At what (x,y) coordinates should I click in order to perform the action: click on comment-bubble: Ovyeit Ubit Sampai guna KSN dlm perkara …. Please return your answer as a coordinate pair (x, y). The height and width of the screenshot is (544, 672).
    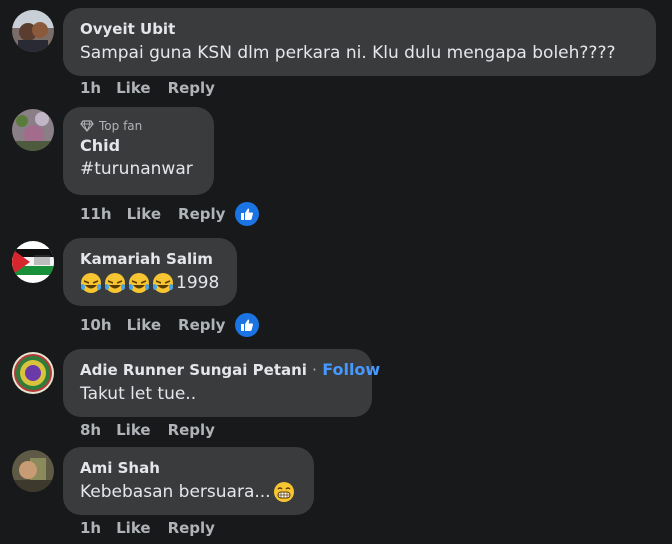
    Looking at the image, I should click on (359, 42).